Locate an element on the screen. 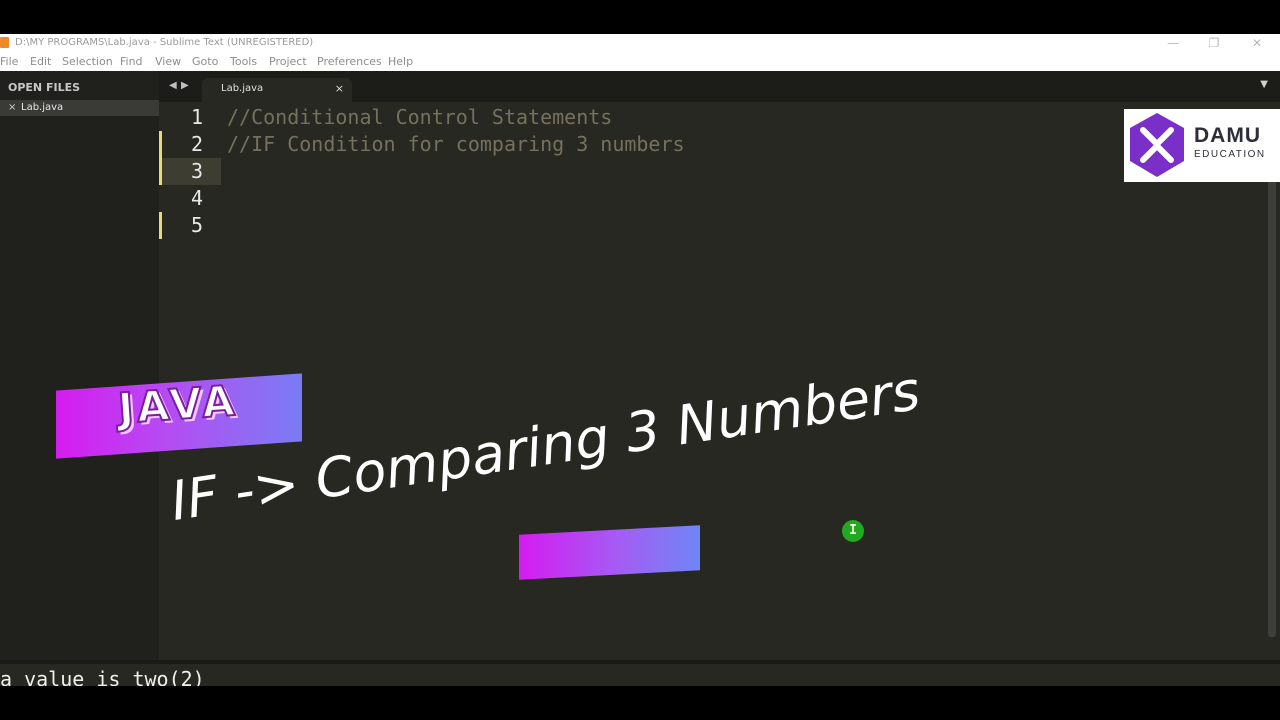  gutter-line-1: 1 is located at coordinates (190, 117).